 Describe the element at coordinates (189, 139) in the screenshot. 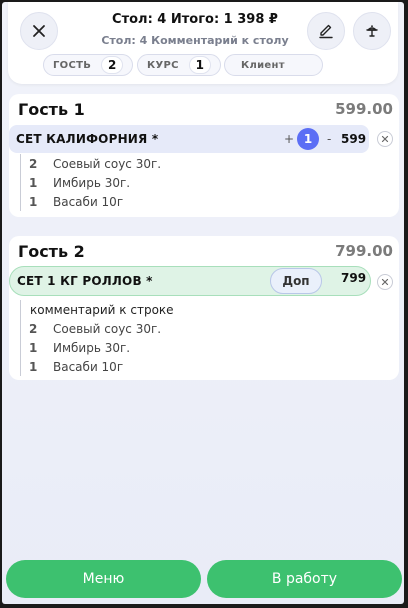

I see `order-item-row: СЕТ КАЛИФОРНИЯ * + 1 - 599` at that location.